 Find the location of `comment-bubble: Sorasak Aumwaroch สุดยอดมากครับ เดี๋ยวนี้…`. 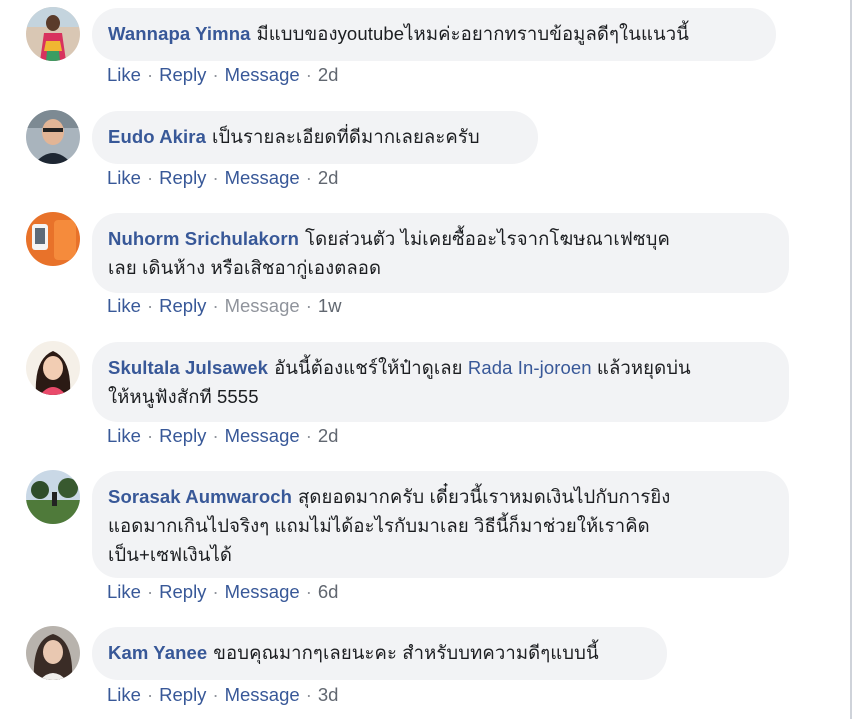

comment-bubble: Sorasak Aumwaroch สุดยอดมากครับ เดี๋ยวนี้… is located at coordinates (440, 524).